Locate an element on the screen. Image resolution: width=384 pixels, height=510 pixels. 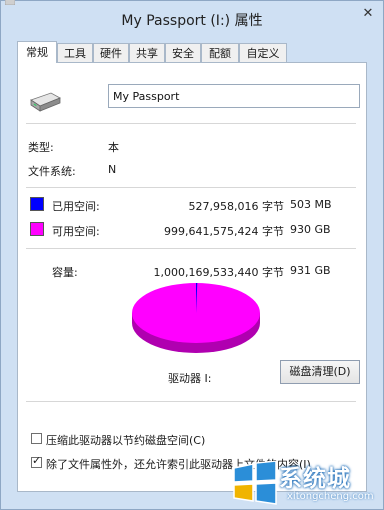
used-space-label: 已用空间: is located at coordinates (76, 206).